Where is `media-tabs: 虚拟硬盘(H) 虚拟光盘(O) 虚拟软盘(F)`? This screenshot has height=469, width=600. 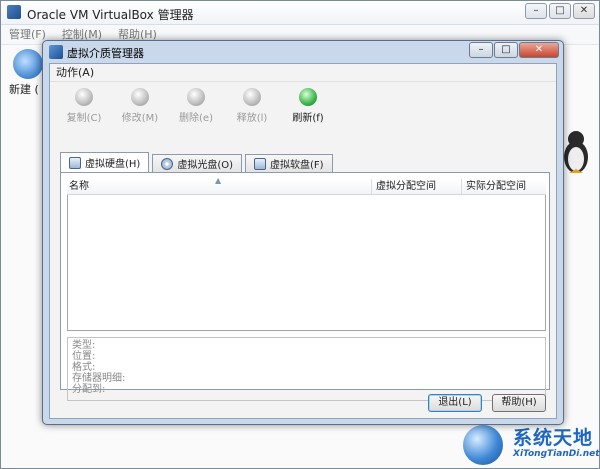 media-tabs: 虚拟硬盘(H) 虚拟光盘(O) 虚拟软盘(F) is located at coordinates (196, 162).